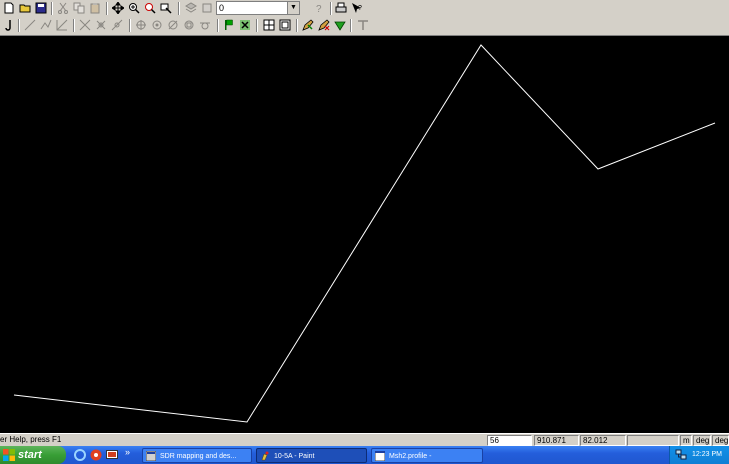 This screenshot has height=464, width=729. Describe the element at coordinates (410, 456) in the screenshot. I see `task-label: Msh2.profile -` at that location.